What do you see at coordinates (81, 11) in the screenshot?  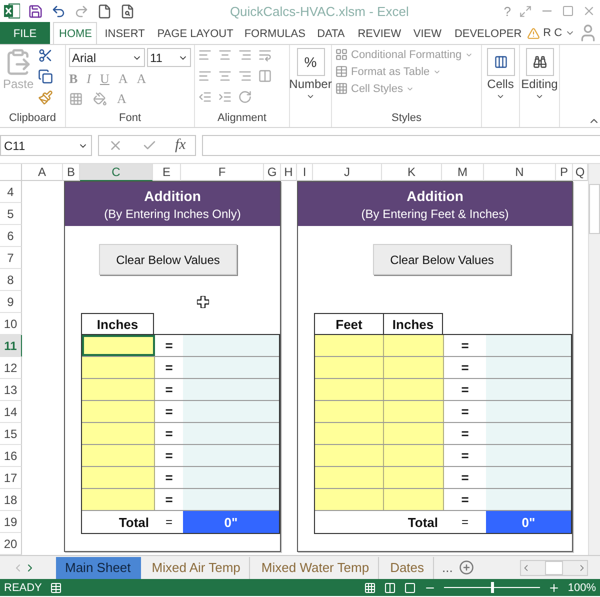 I see `redo-icon` at bounding box center [81, 11].